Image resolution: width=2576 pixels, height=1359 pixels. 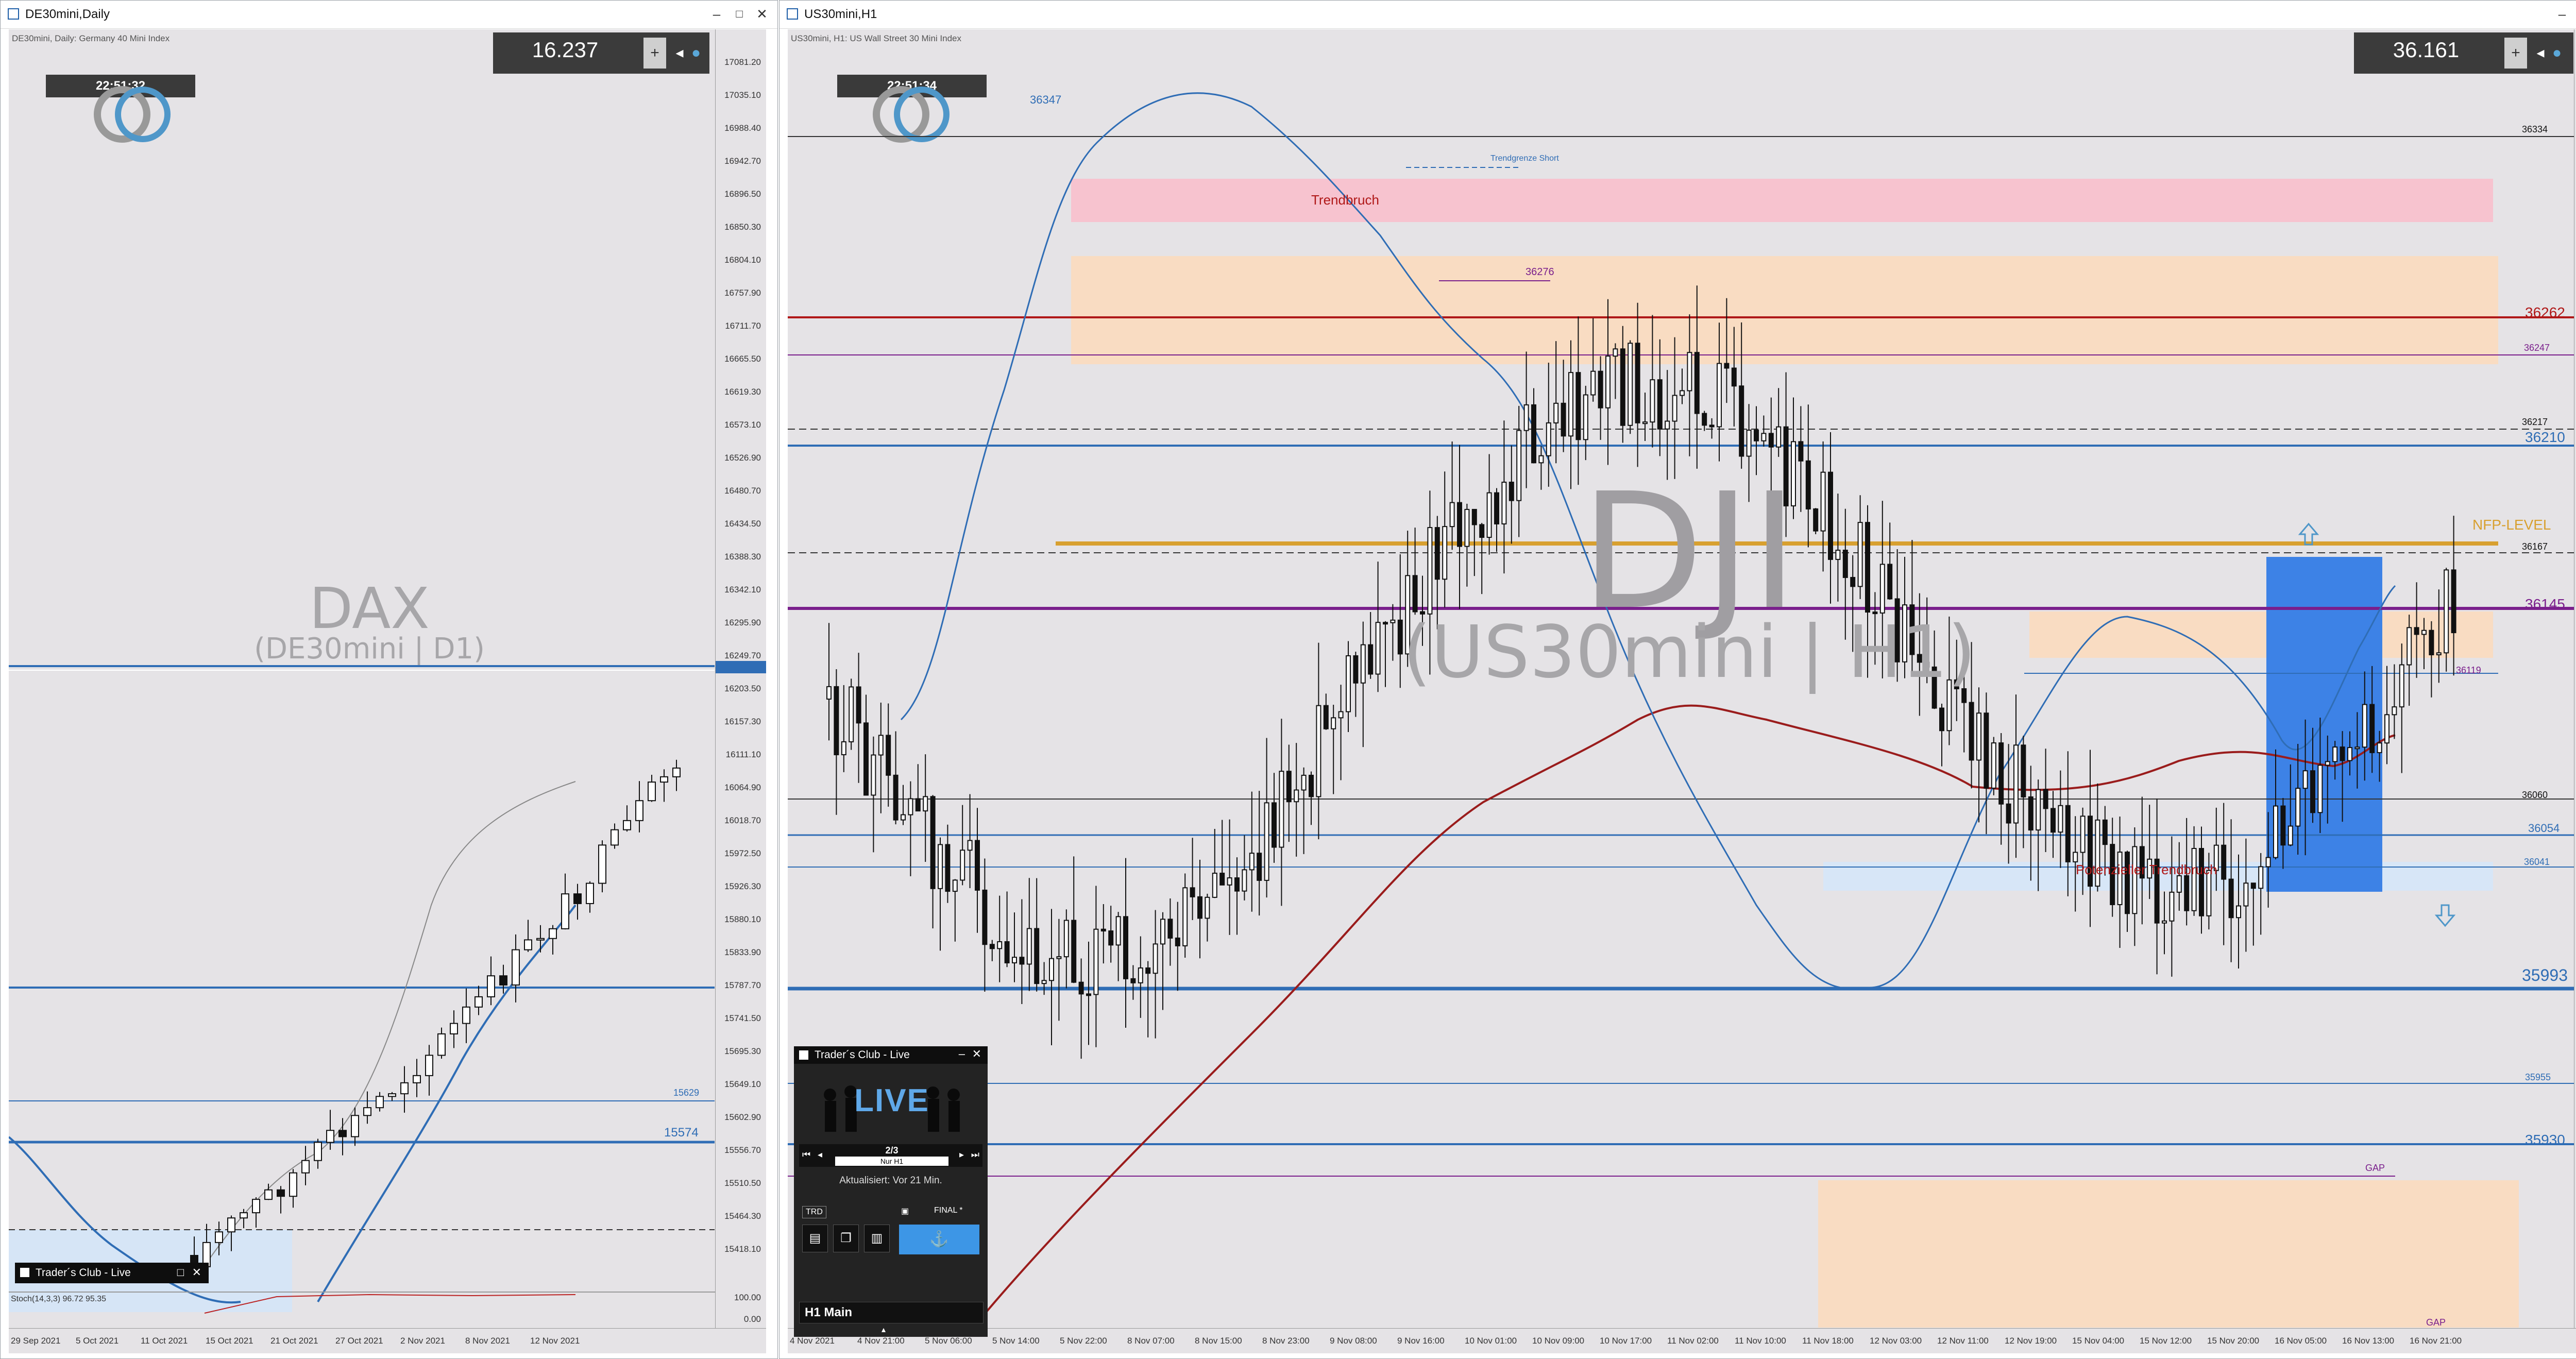 I want to click on panel-minimize-button: □, so click(x=180, y=1273).